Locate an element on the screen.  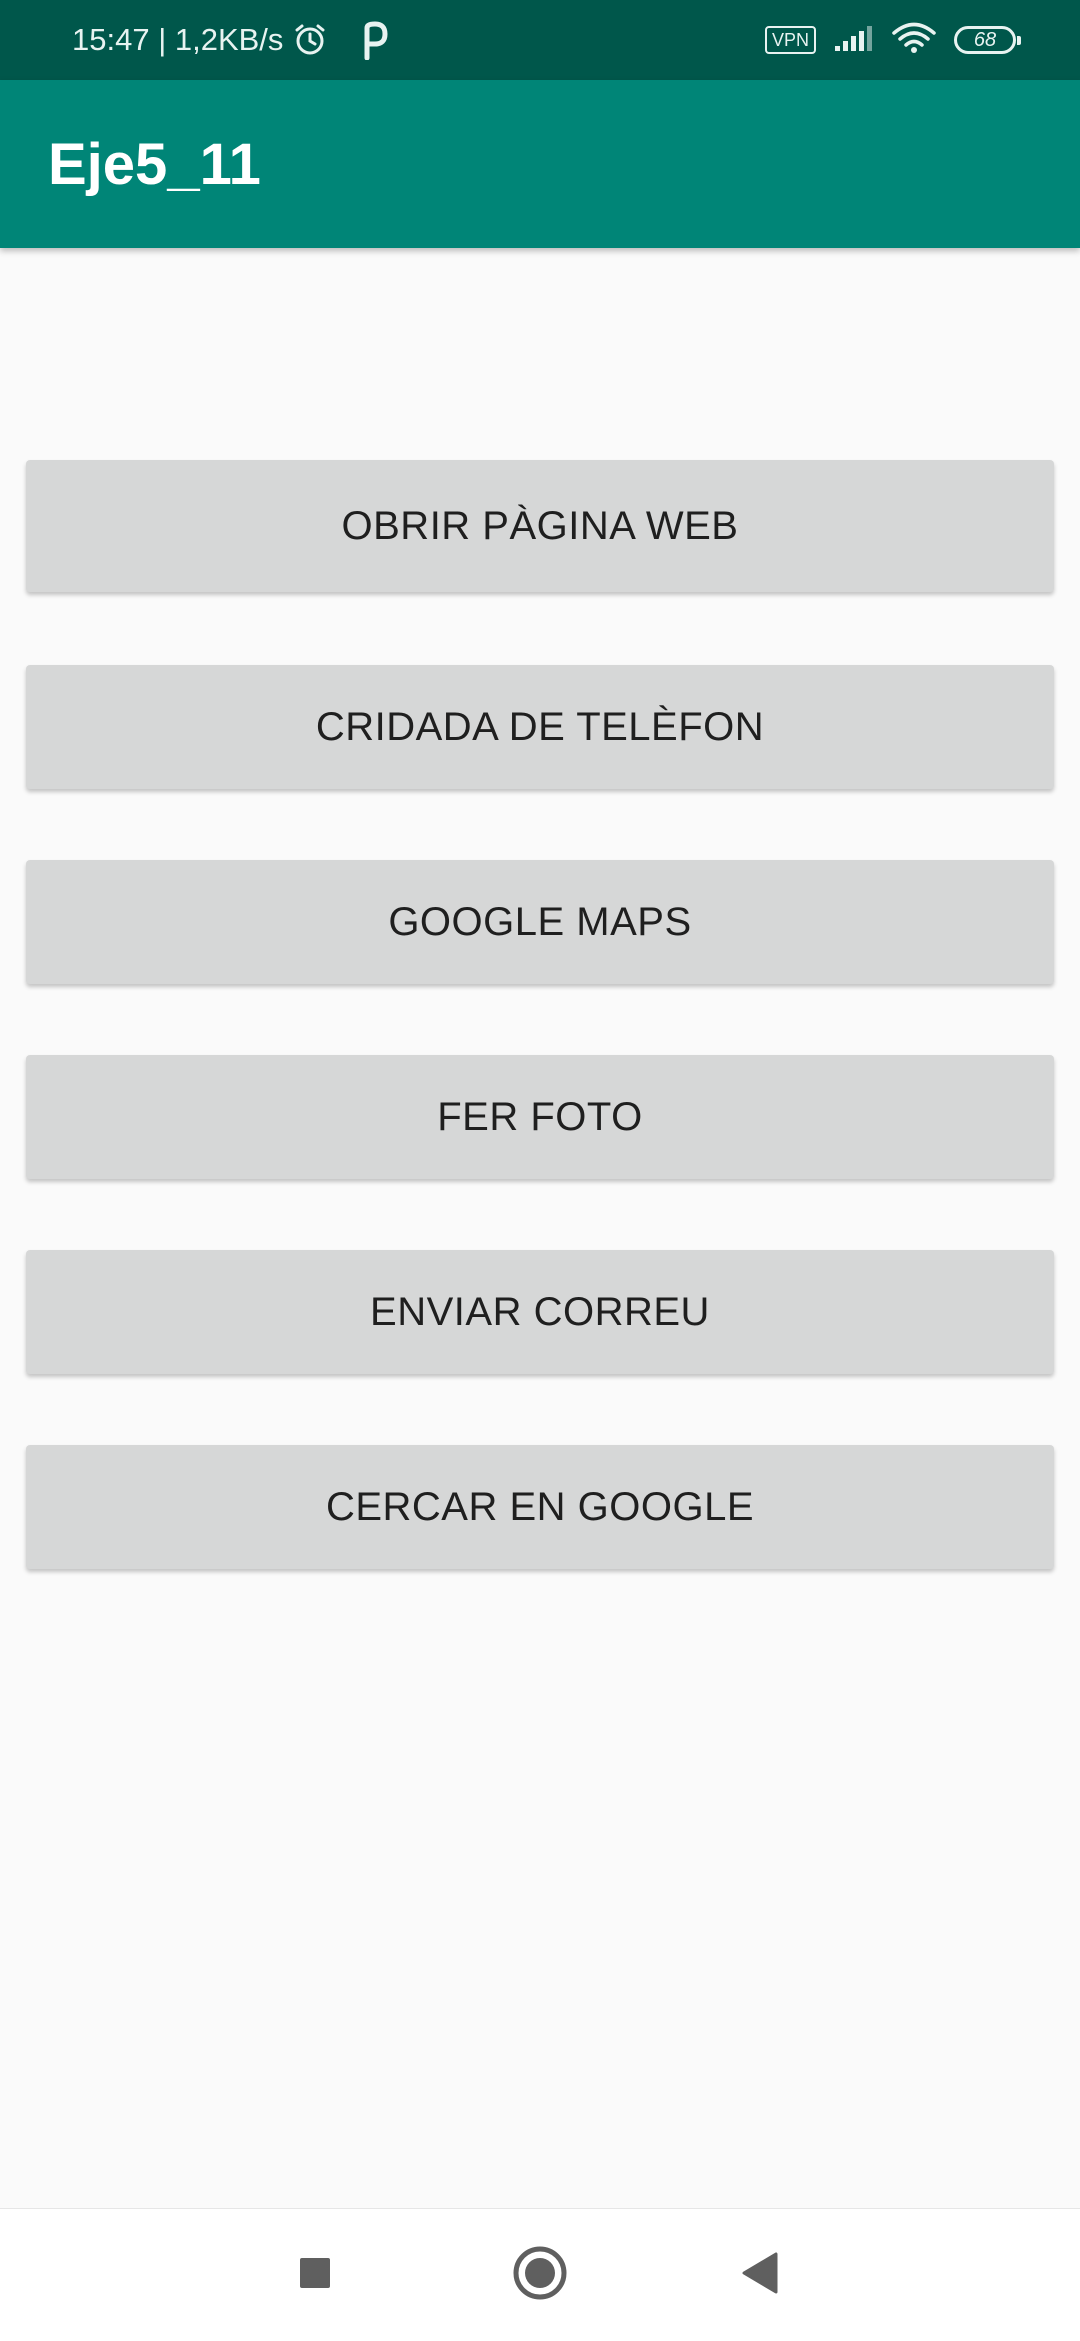
google-maps-button: GOOGLE MAPS is located at coordinates (540, 922).